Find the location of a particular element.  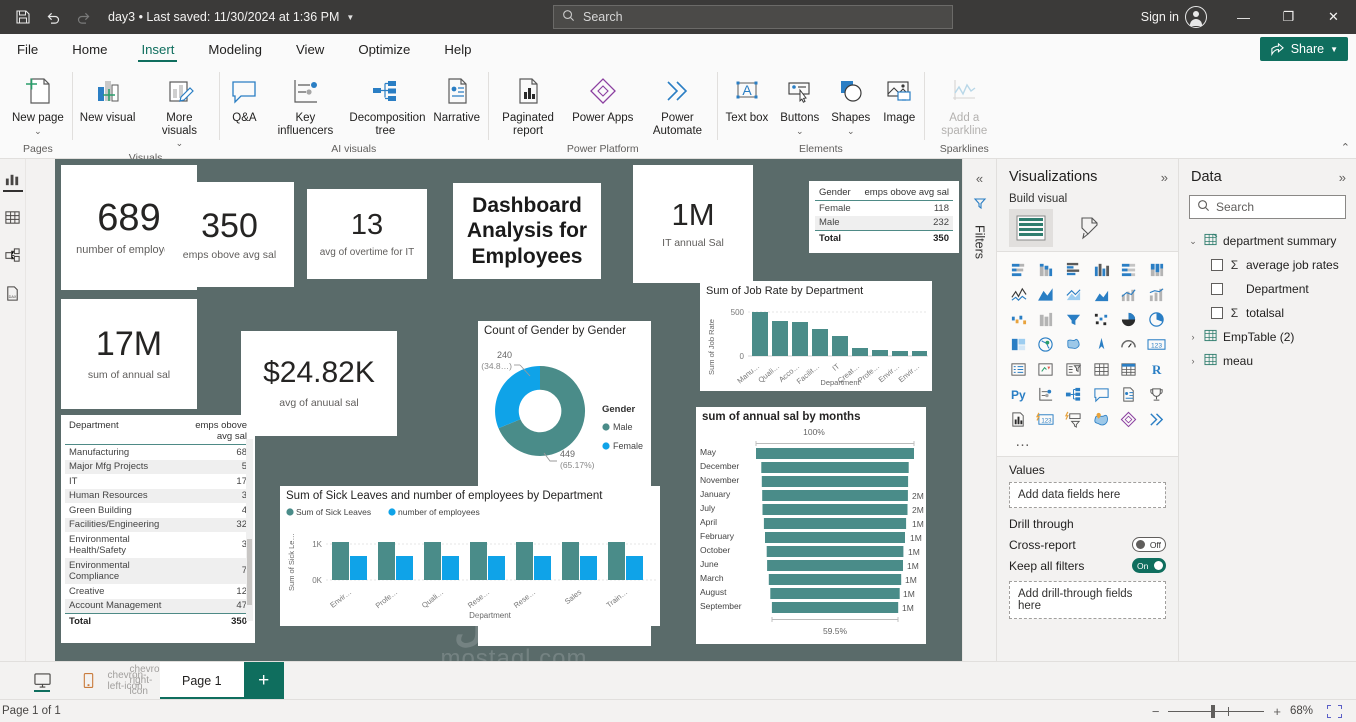

ribbon-chart-icon is located at coordinates (1156, 294).